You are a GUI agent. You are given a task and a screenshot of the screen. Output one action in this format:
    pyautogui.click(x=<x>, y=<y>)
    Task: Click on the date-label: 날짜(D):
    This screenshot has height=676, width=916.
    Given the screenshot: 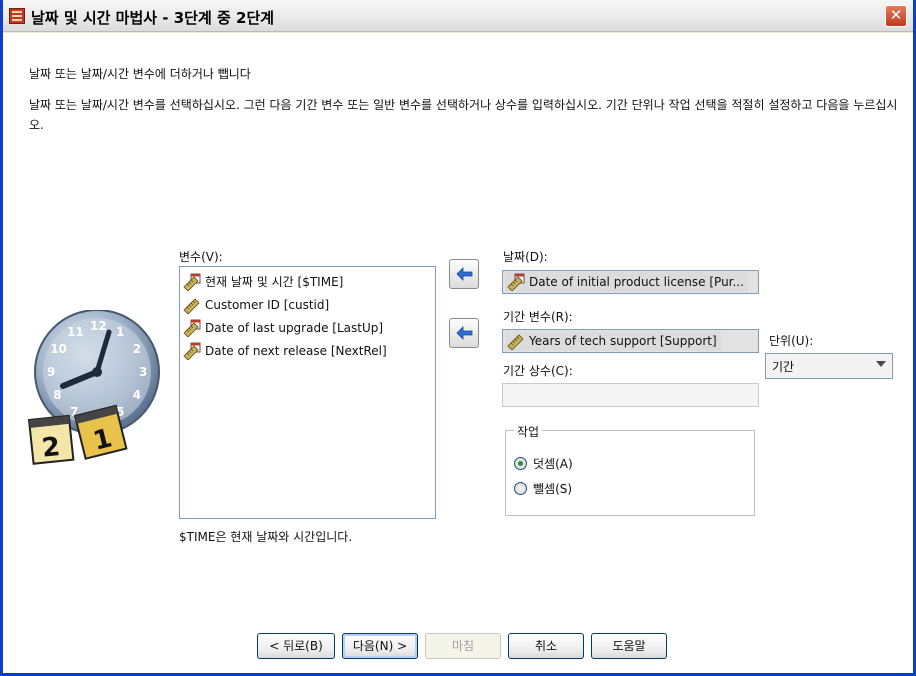 What is the action you would take?
    pyautogui.click(x=525, y=257)
    